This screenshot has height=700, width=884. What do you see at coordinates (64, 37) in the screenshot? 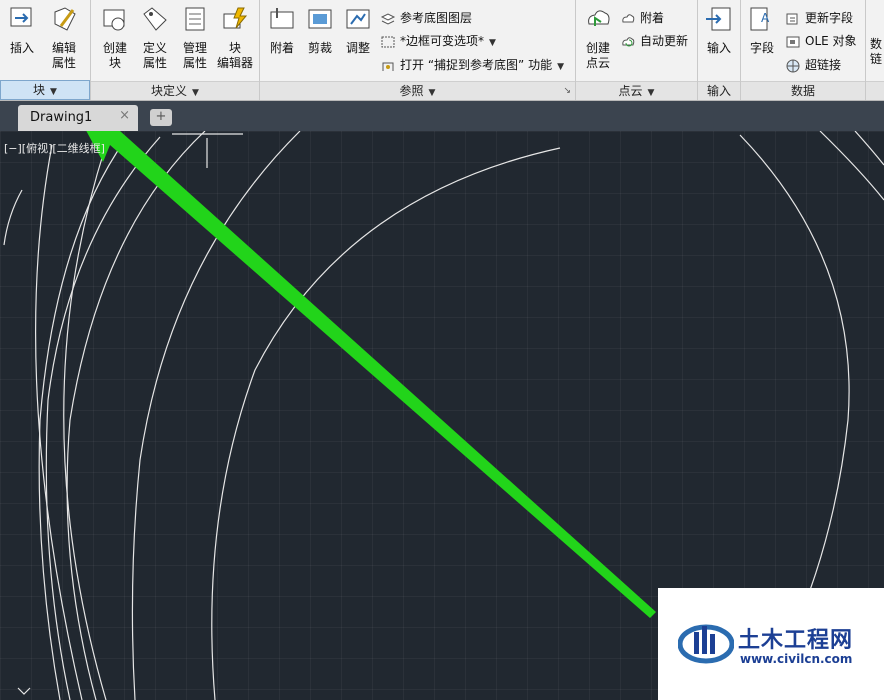
I see `edit-attribute-button: 编辑 属性` at bounding box center [64, 37].